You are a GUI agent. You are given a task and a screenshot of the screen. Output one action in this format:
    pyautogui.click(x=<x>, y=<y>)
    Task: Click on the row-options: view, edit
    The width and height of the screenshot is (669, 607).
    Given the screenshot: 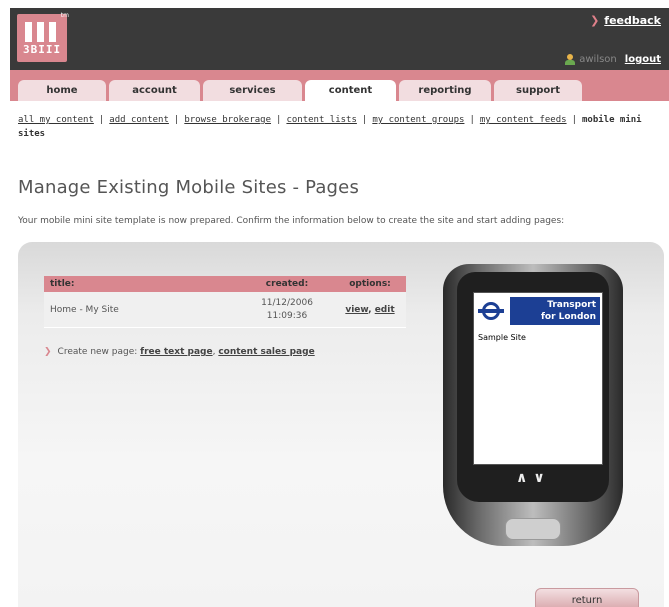 What is the action you would take?
    pyautogui.click(x=370, y=310)
    